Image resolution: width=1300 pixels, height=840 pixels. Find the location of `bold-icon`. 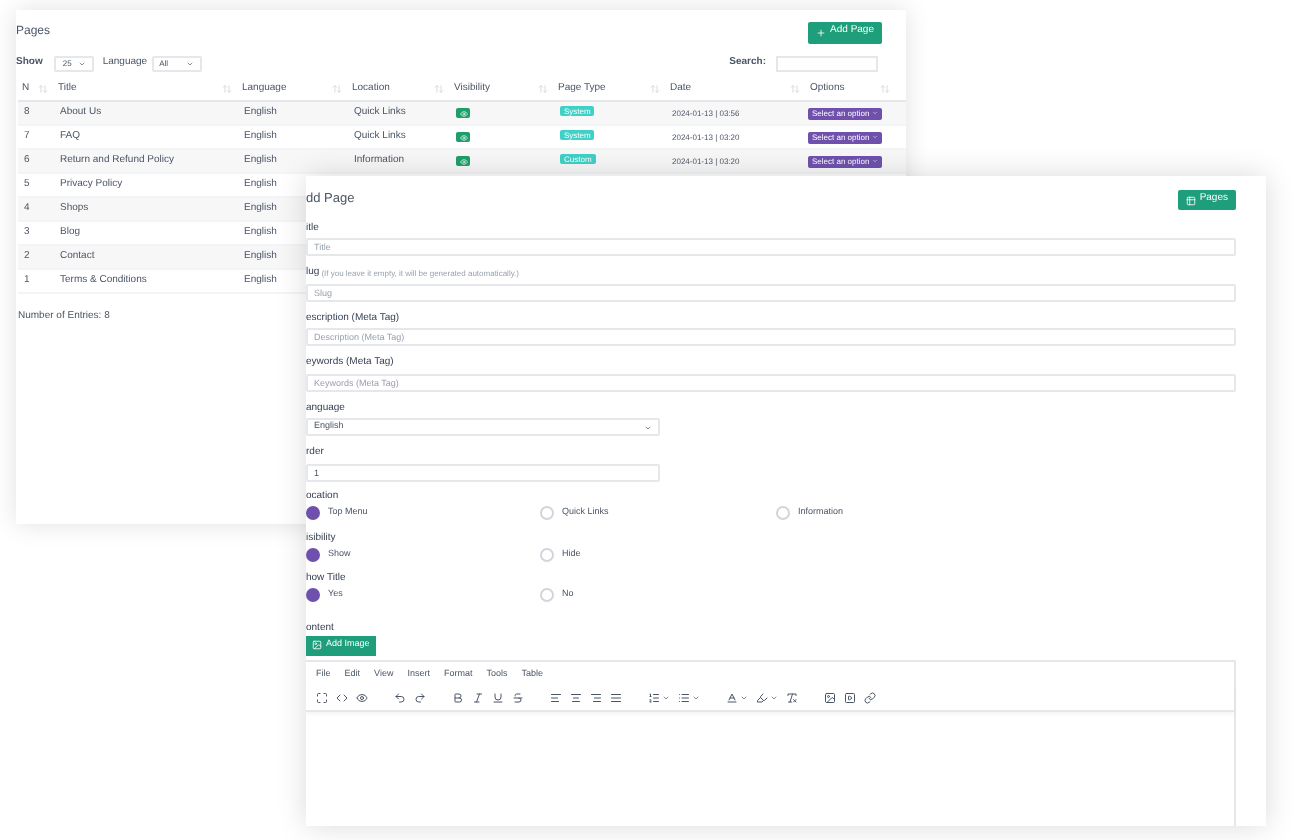

bold-icon is located at coordinates (458, 697).